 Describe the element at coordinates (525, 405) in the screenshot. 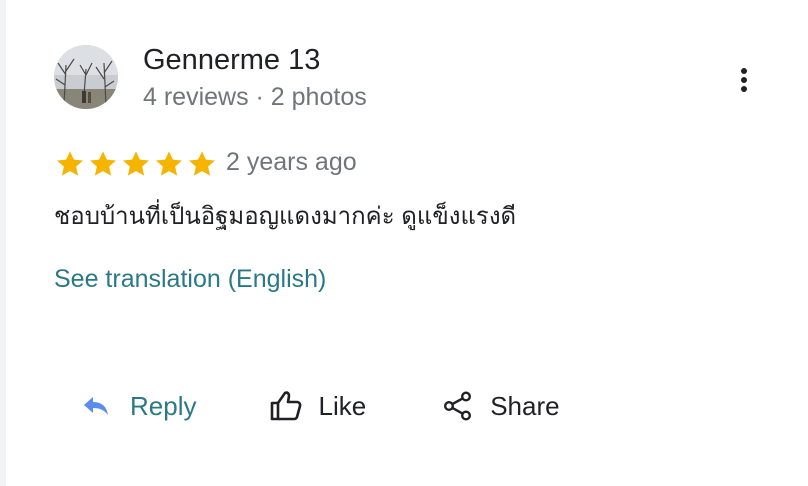

I see `share-label: Share` at that location.